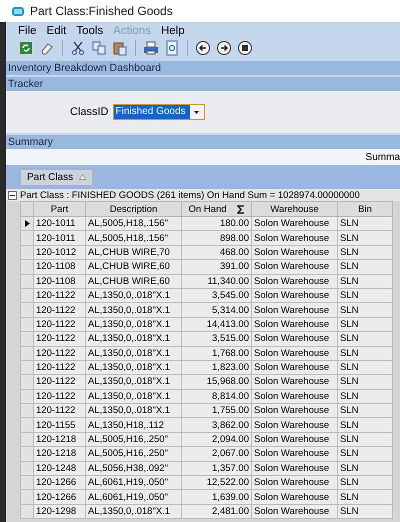 The height and width of the screenshot is (522, 400). I want to click on description-cell: AL,5005,H18,.156", so click(134, 223).